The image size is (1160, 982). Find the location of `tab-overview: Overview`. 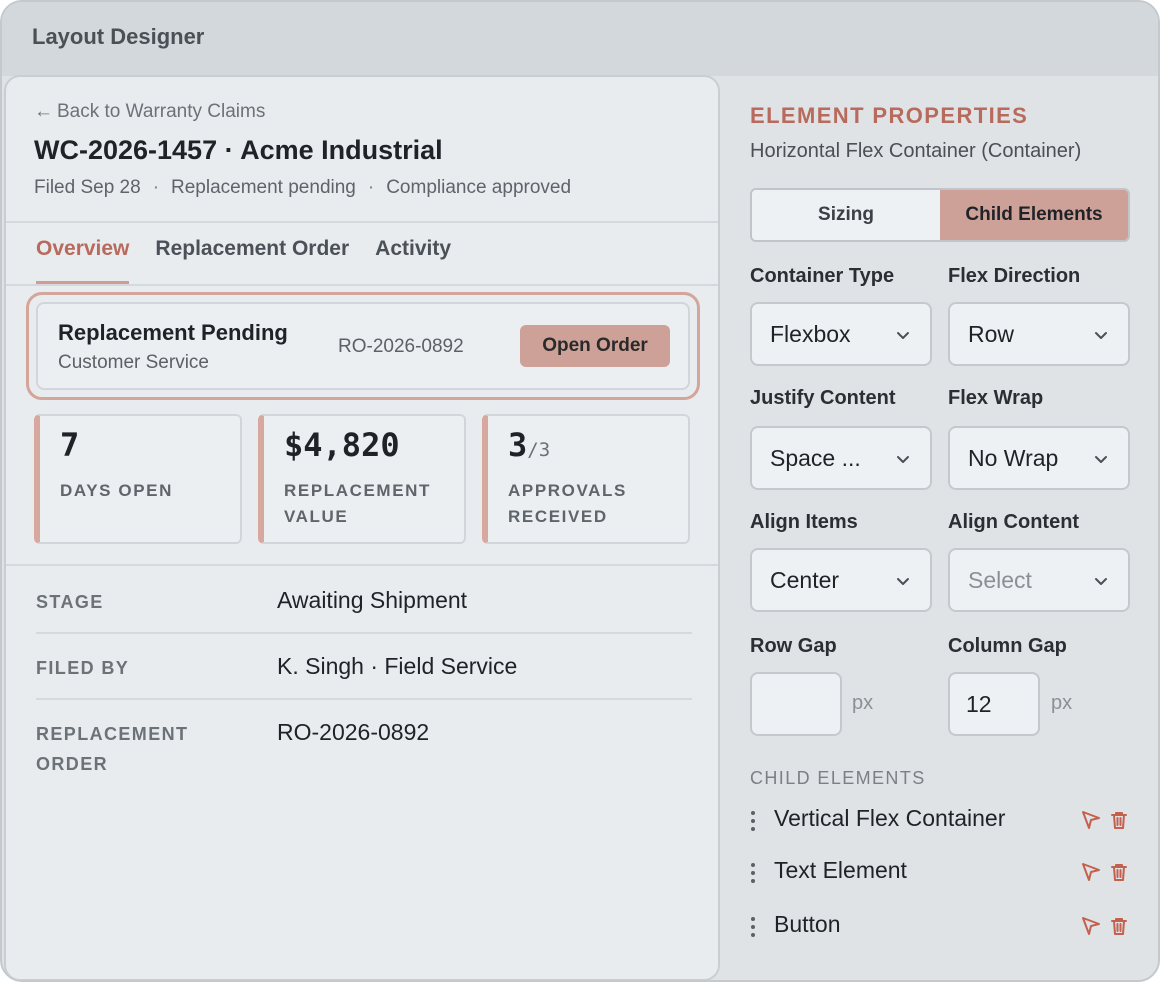

tab-overview: Overview is located at coordinates (83, 260).